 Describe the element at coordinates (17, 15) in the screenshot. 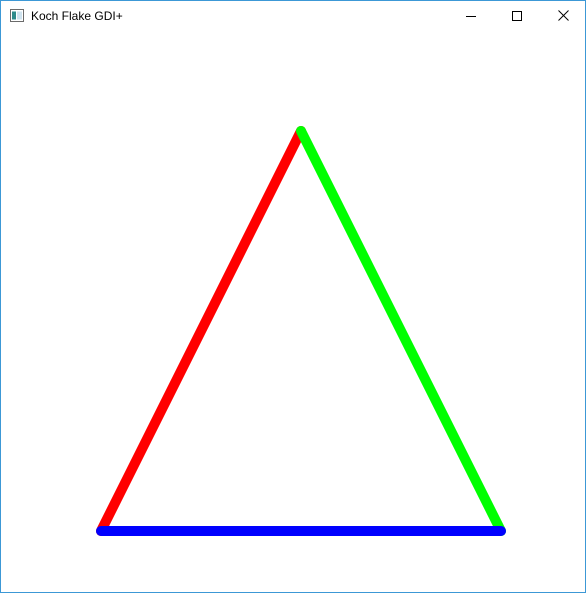

I see `app-window-icon` at that location.